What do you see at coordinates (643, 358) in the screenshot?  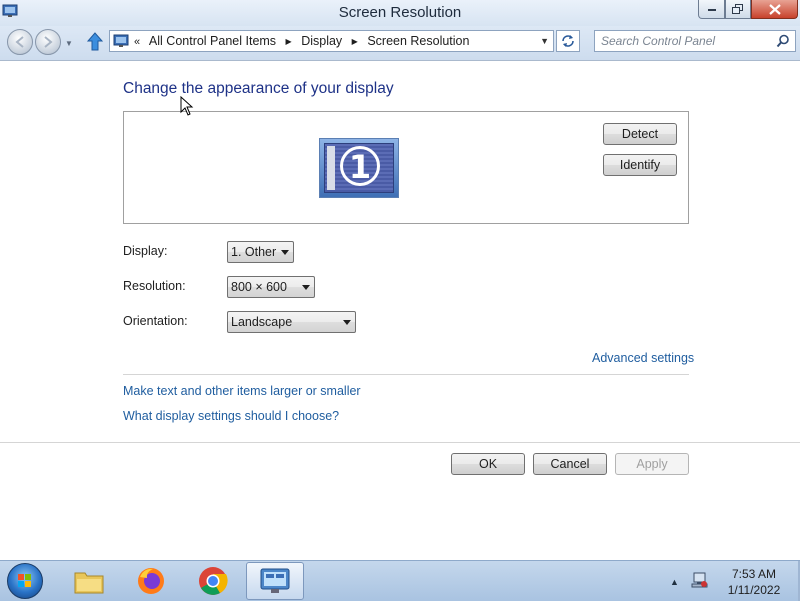 I see `advanced-settings-link: Advanced settings` at bounding box center [643, 358].